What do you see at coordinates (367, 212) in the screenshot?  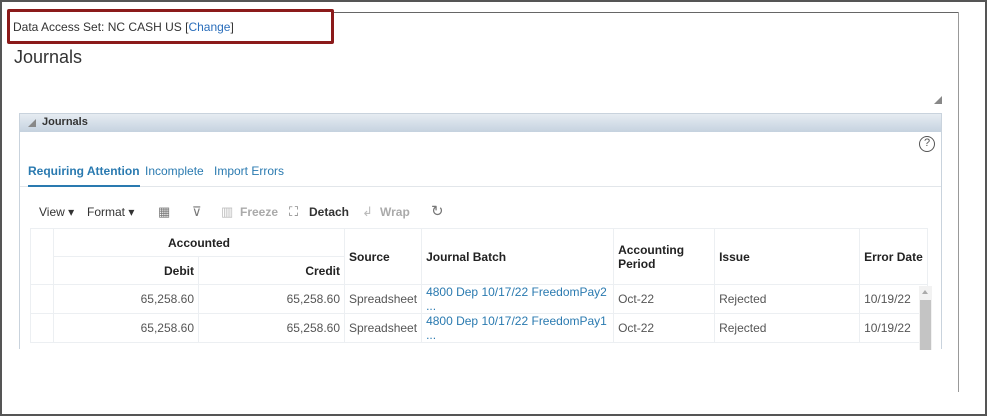 I see `wrap-icon: ↲` at bounding box center [367, 212].